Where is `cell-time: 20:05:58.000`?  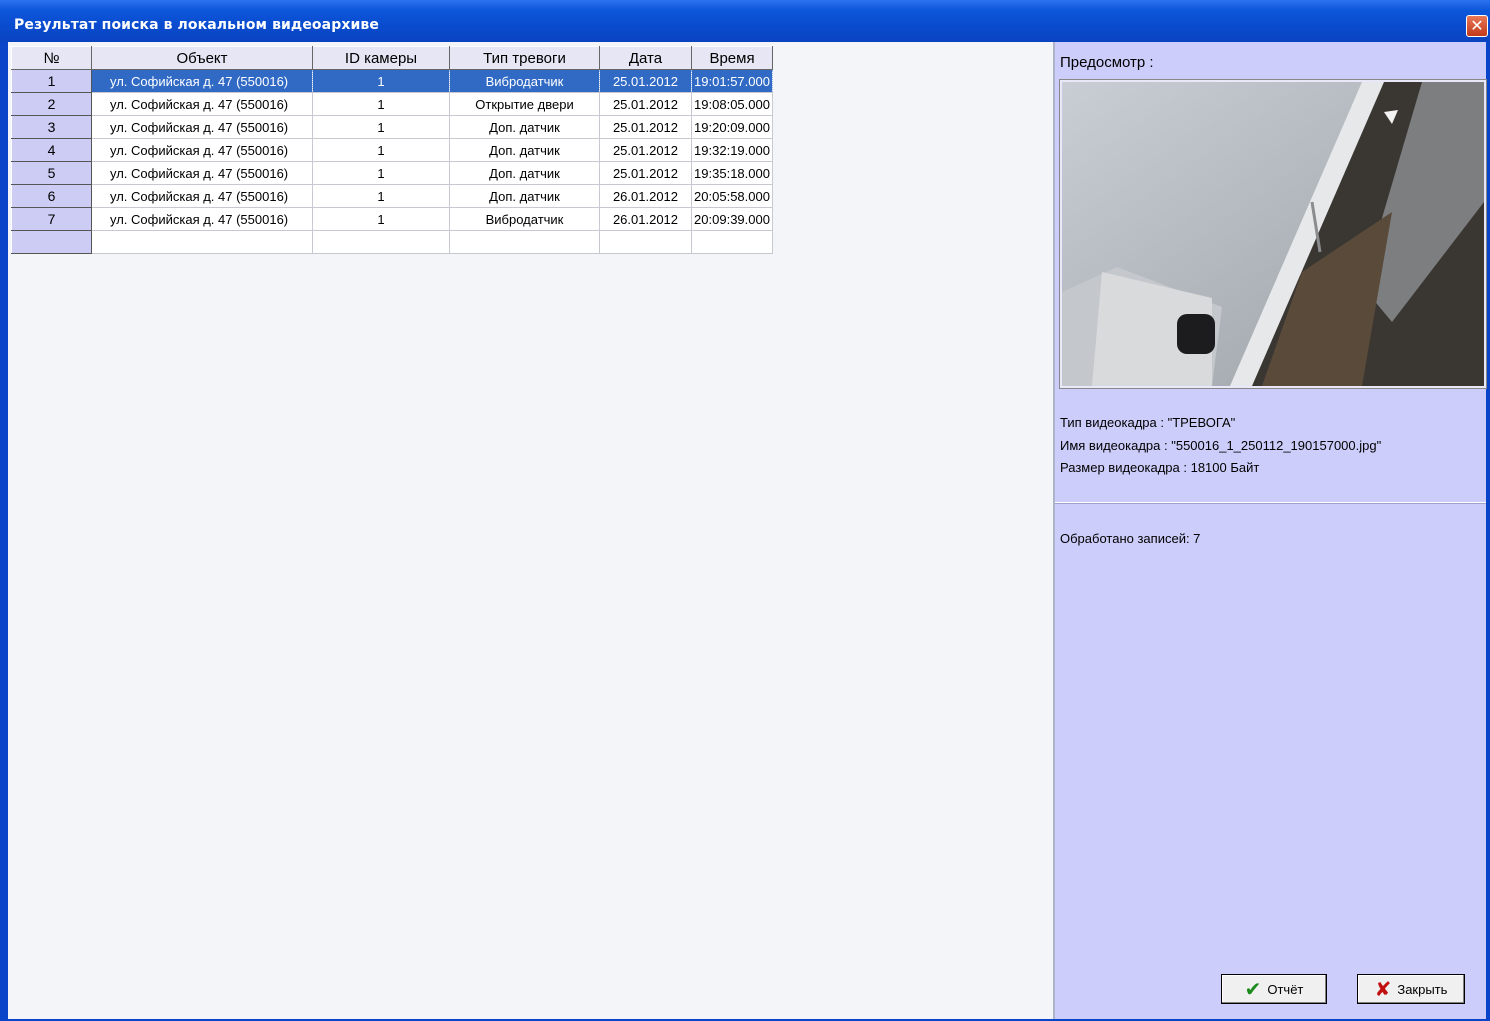
cell-time: 20:05:58.000 is located at coordinates (732, 196).